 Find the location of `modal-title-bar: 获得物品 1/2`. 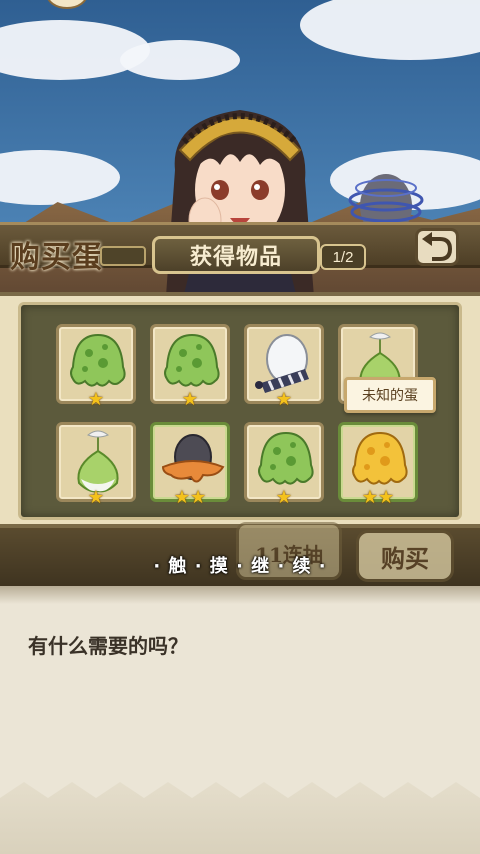

modal-title-bar: 获得物品 1/2 is located at coordinates (234, 256).